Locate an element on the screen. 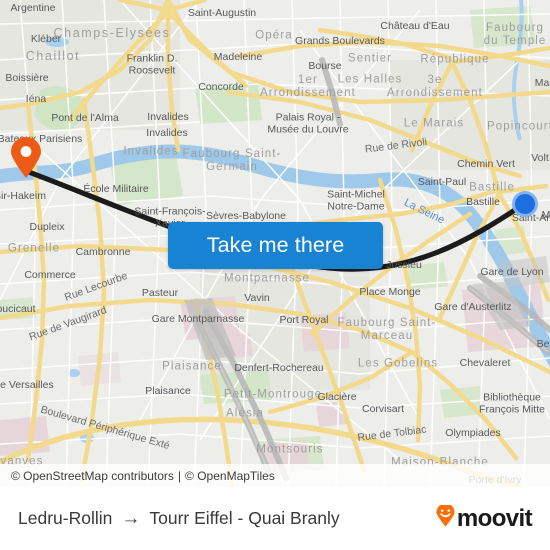 The height and width of the screenshot is (550, 550). moovit-logo: moovit is located at coordinates (484, 518).